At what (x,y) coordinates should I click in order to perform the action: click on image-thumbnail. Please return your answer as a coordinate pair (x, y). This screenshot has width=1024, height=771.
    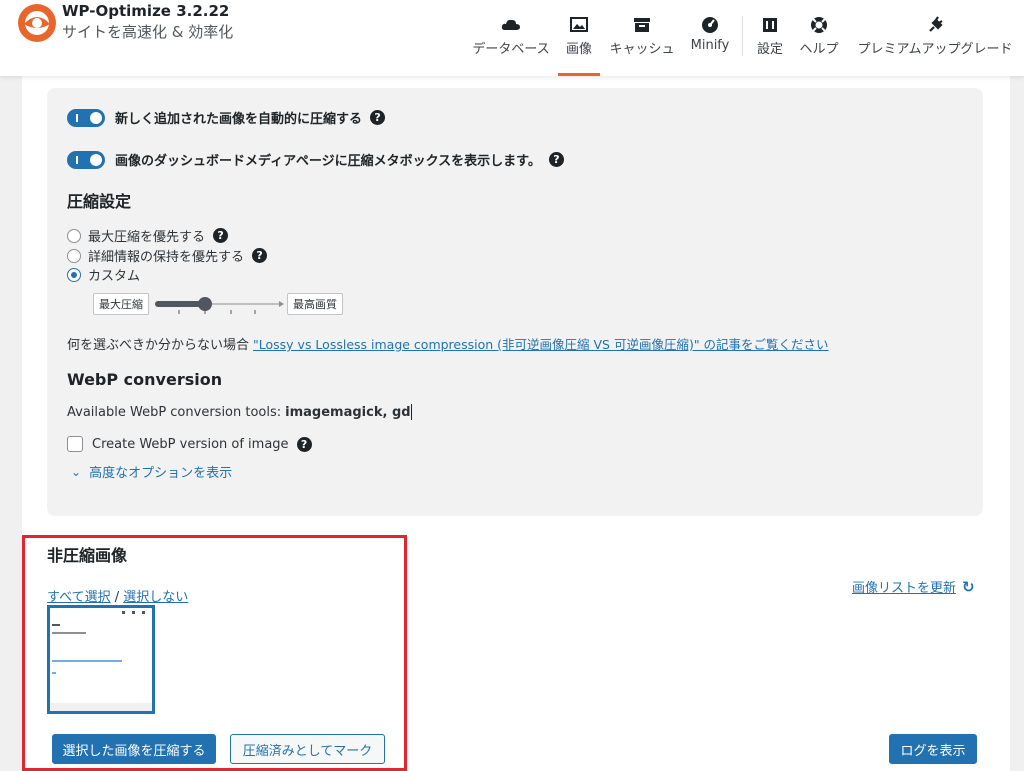
    Looking at the image, I should click on (101, 659).